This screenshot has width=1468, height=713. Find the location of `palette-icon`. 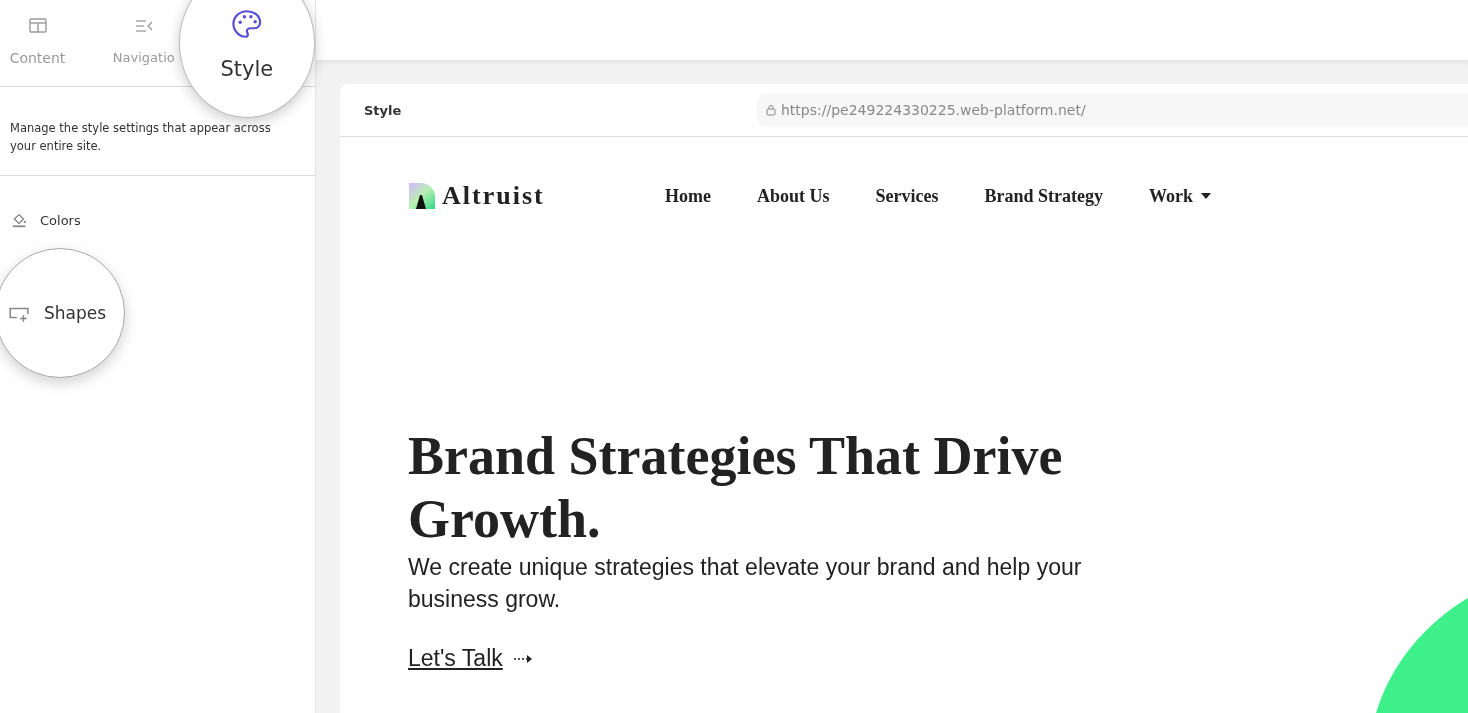

palette-icon is located at coordinates (246, 24).